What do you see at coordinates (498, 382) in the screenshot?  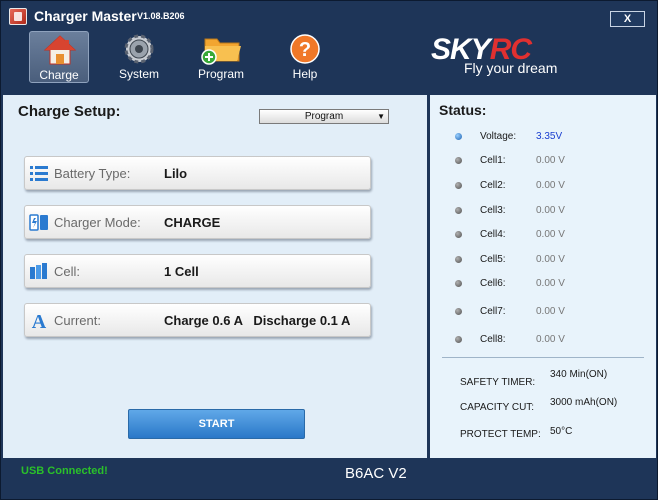 I see `safety-timer-label: SAFETY TIMER:` at bounding box center [498, 382].